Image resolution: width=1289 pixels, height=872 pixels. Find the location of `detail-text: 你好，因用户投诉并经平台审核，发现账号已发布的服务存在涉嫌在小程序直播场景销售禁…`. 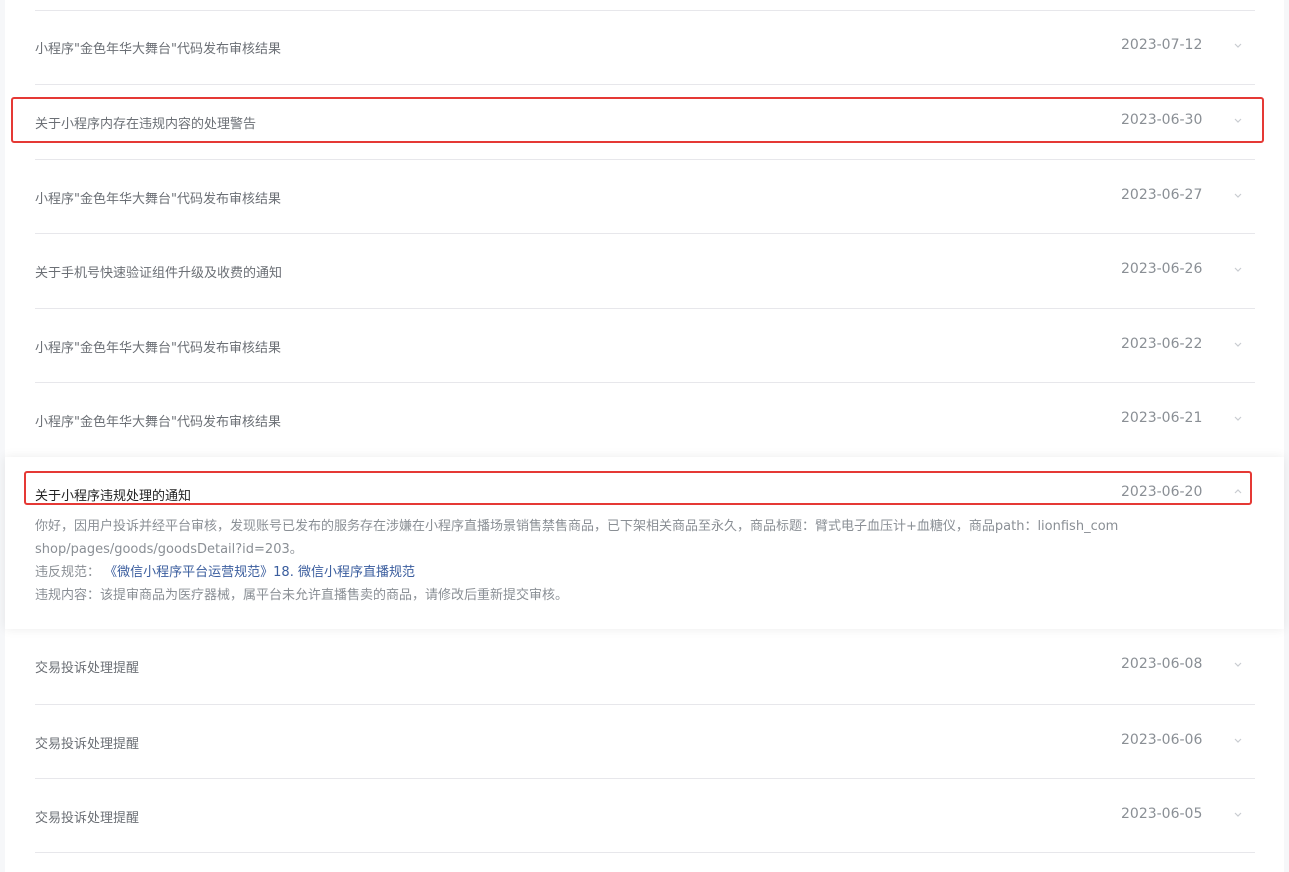

detail-text: 你好，因用户投诉并经平台审核，发现账号已发布的服务存在涉嫌在小程序直播场景销售禁… is located at coordinates (577, 526).